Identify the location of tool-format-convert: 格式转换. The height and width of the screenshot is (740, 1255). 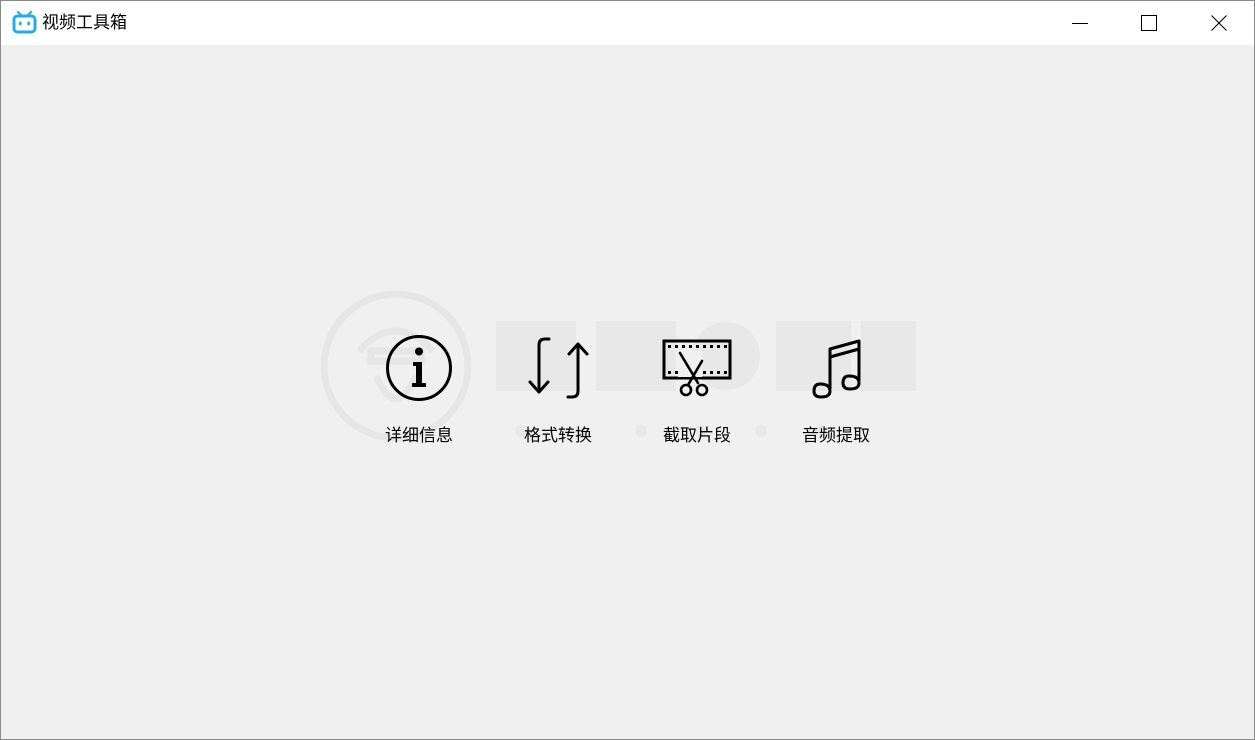
(558, 396).